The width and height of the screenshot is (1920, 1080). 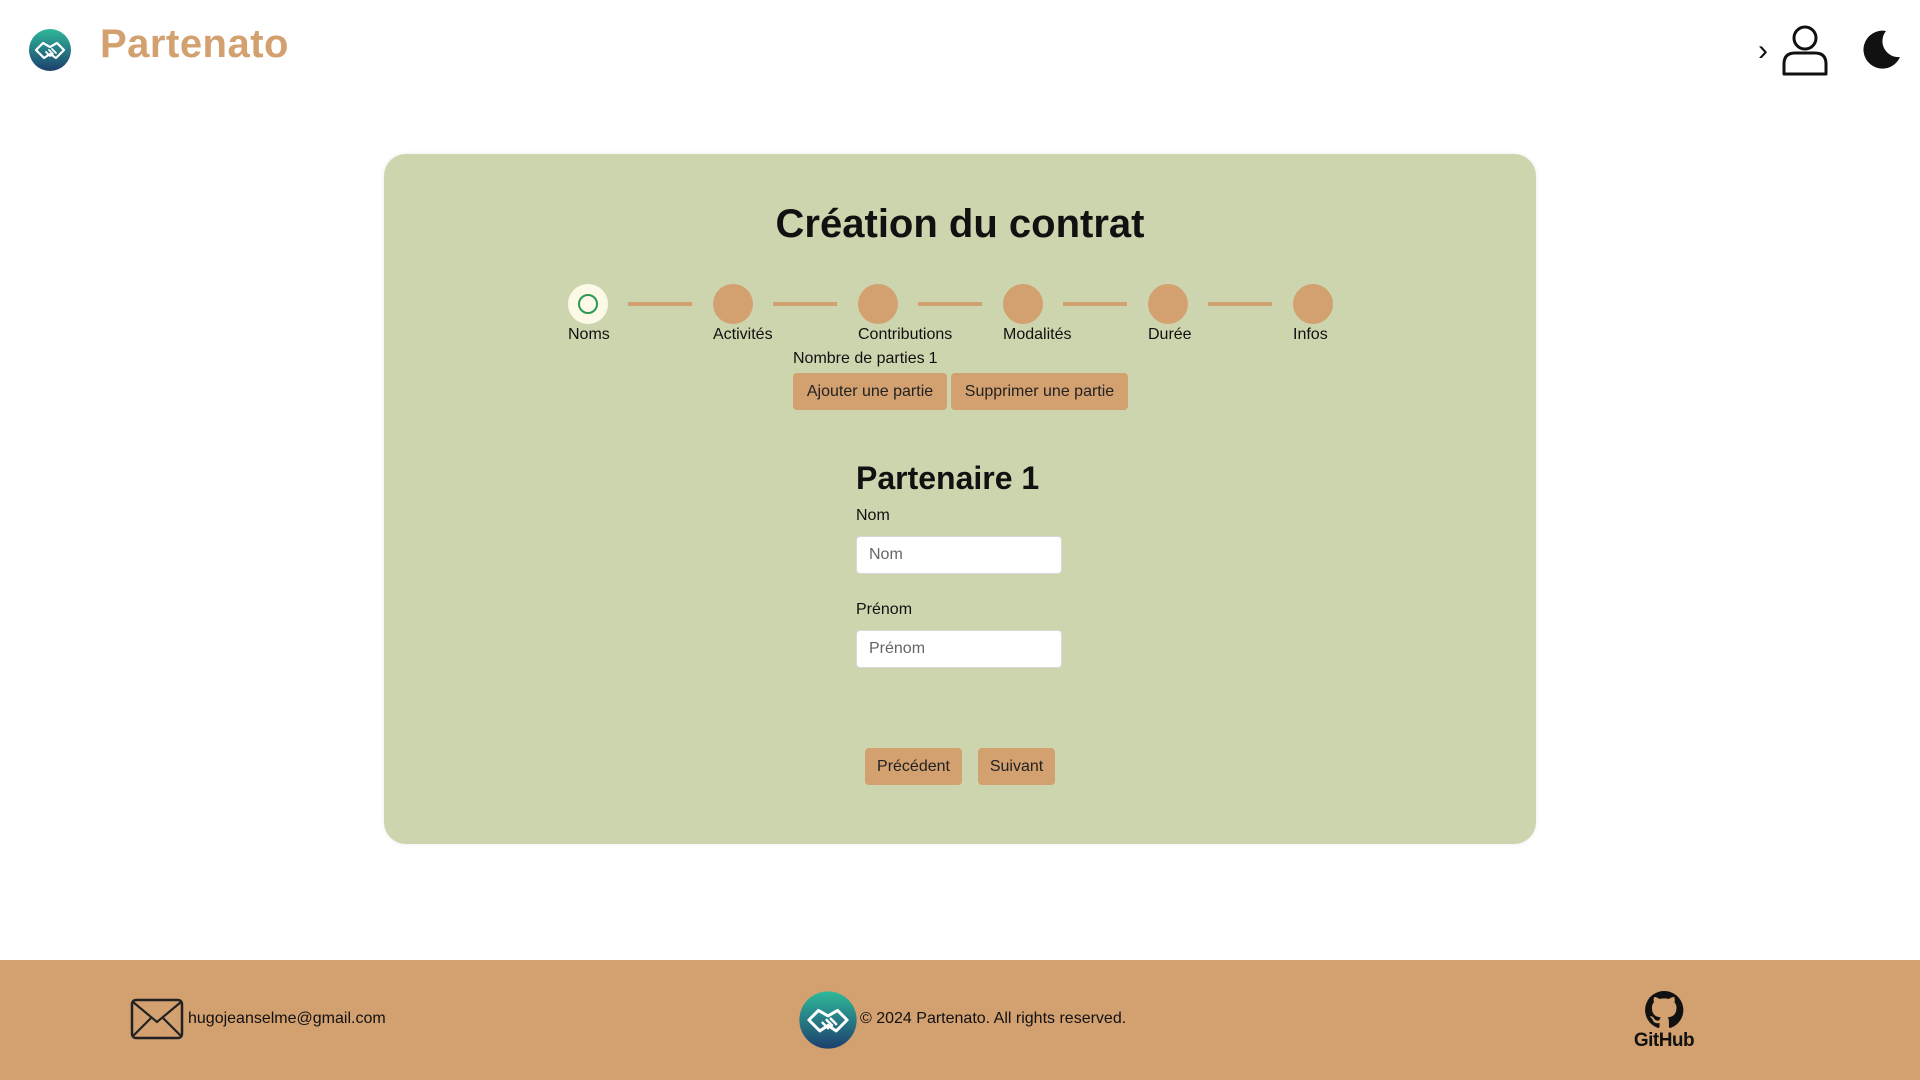 What do you see at coordinates (933, 358) in the screenshot?
I see `parties-count-value: 1` at bounding box center [933, 358].